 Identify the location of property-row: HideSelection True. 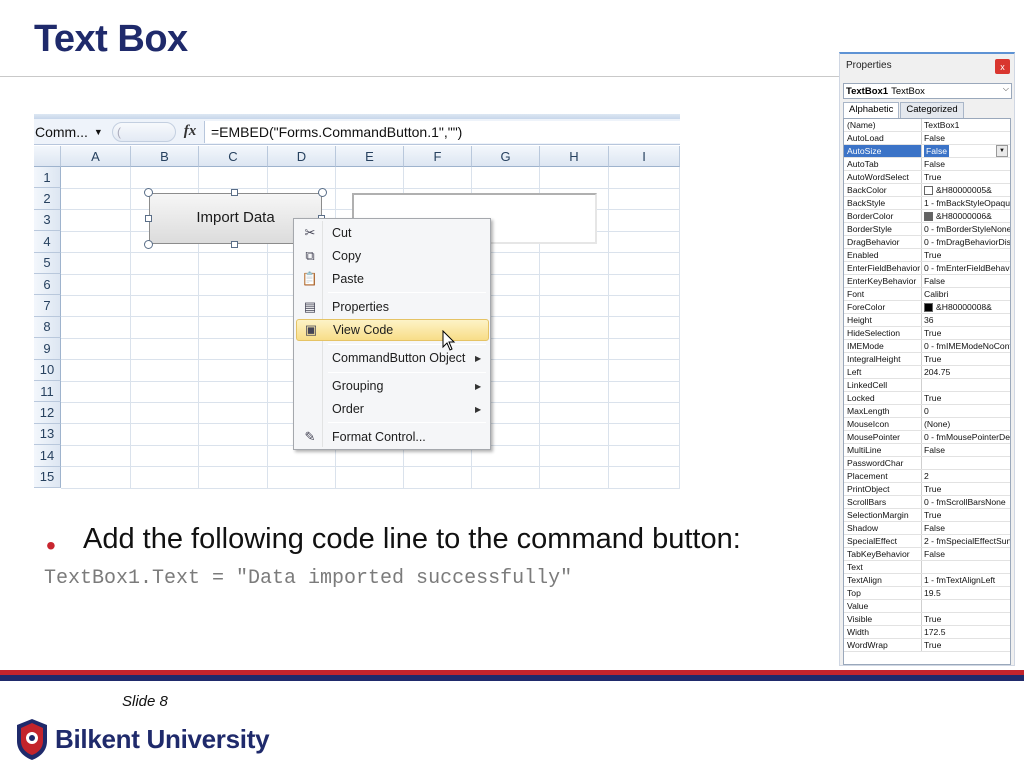
(927, 333).